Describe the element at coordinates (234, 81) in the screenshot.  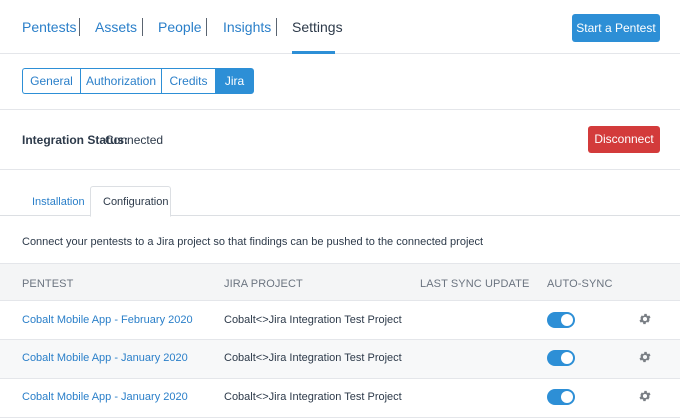
I see `tab-jira: Jira` at that location.